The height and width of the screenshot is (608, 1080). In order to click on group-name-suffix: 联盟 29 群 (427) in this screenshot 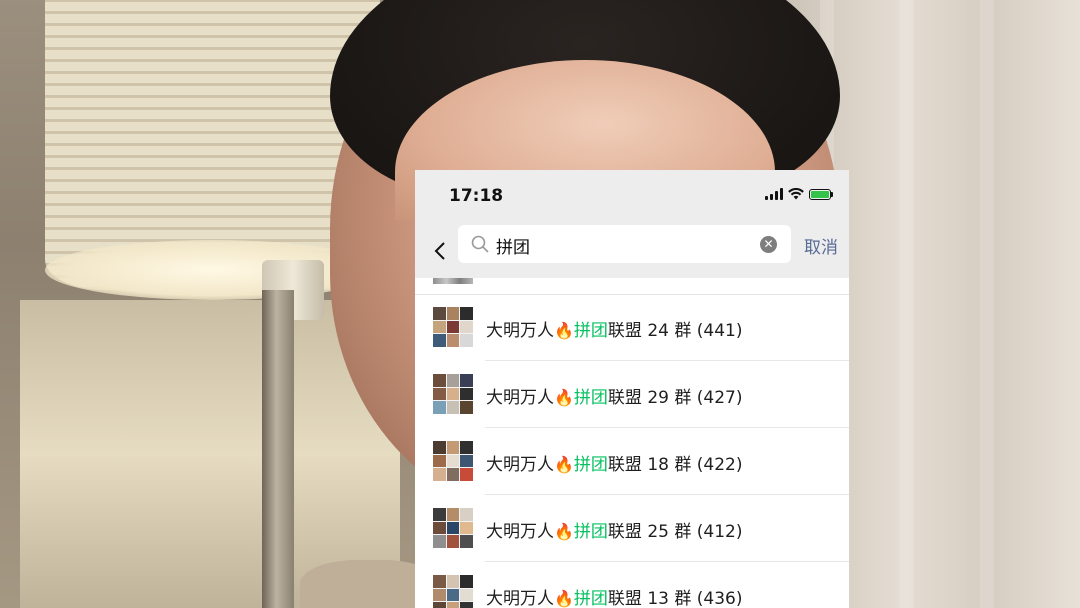, I will do `click(675, 398)`.